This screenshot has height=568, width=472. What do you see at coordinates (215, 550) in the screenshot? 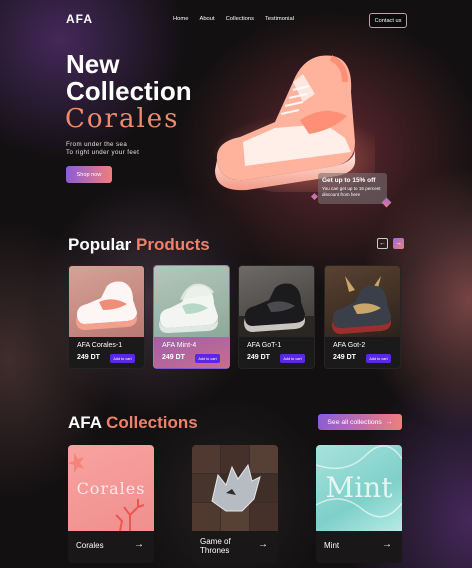
I see `collection-label-line2: Thrones` at bounding box center [215, 550].